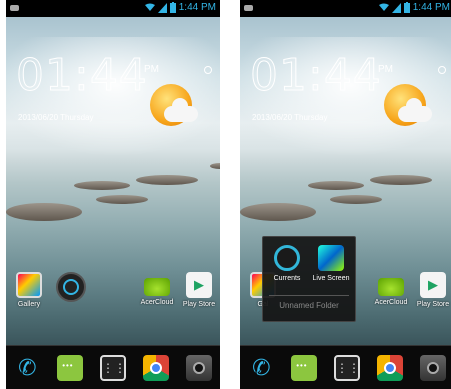 The image size is (451, 389). I want to click on folder-popup: Currents Live Screen Unnamed Folder, so click(309, 279).